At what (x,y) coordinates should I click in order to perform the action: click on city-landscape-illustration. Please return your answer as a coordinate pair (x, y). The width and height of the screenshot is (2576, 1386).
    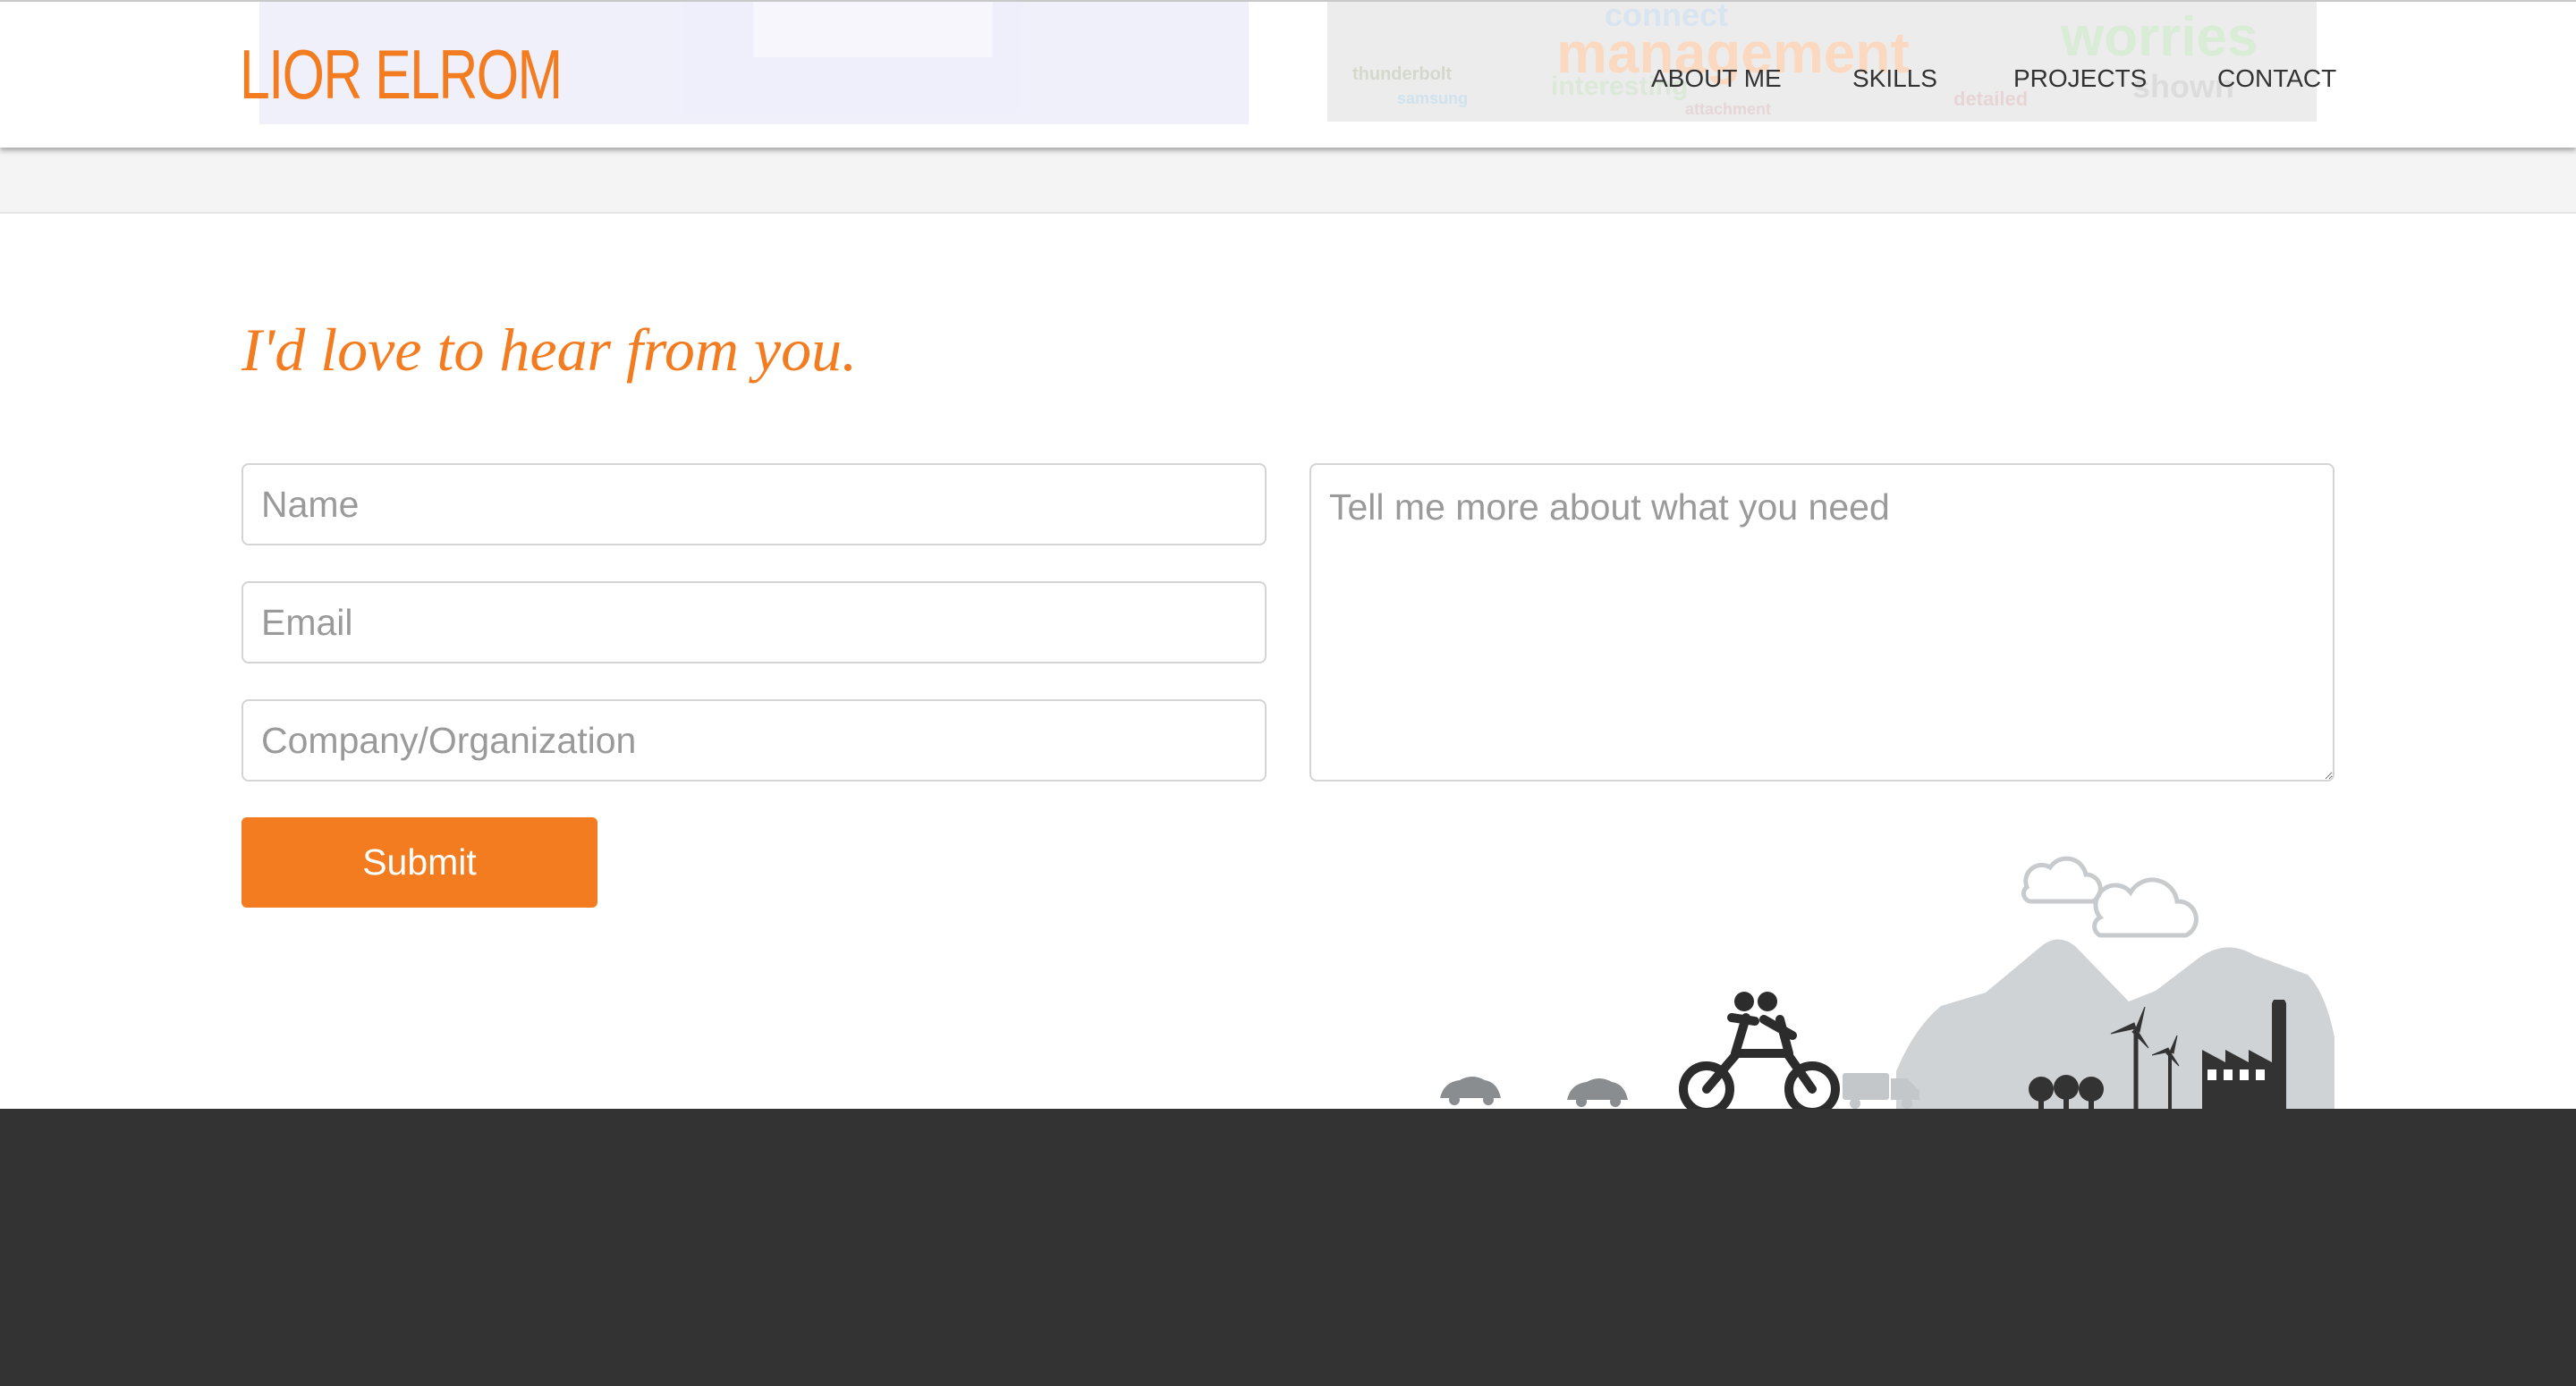
    Looking at the image, I should click on (1887, 982).